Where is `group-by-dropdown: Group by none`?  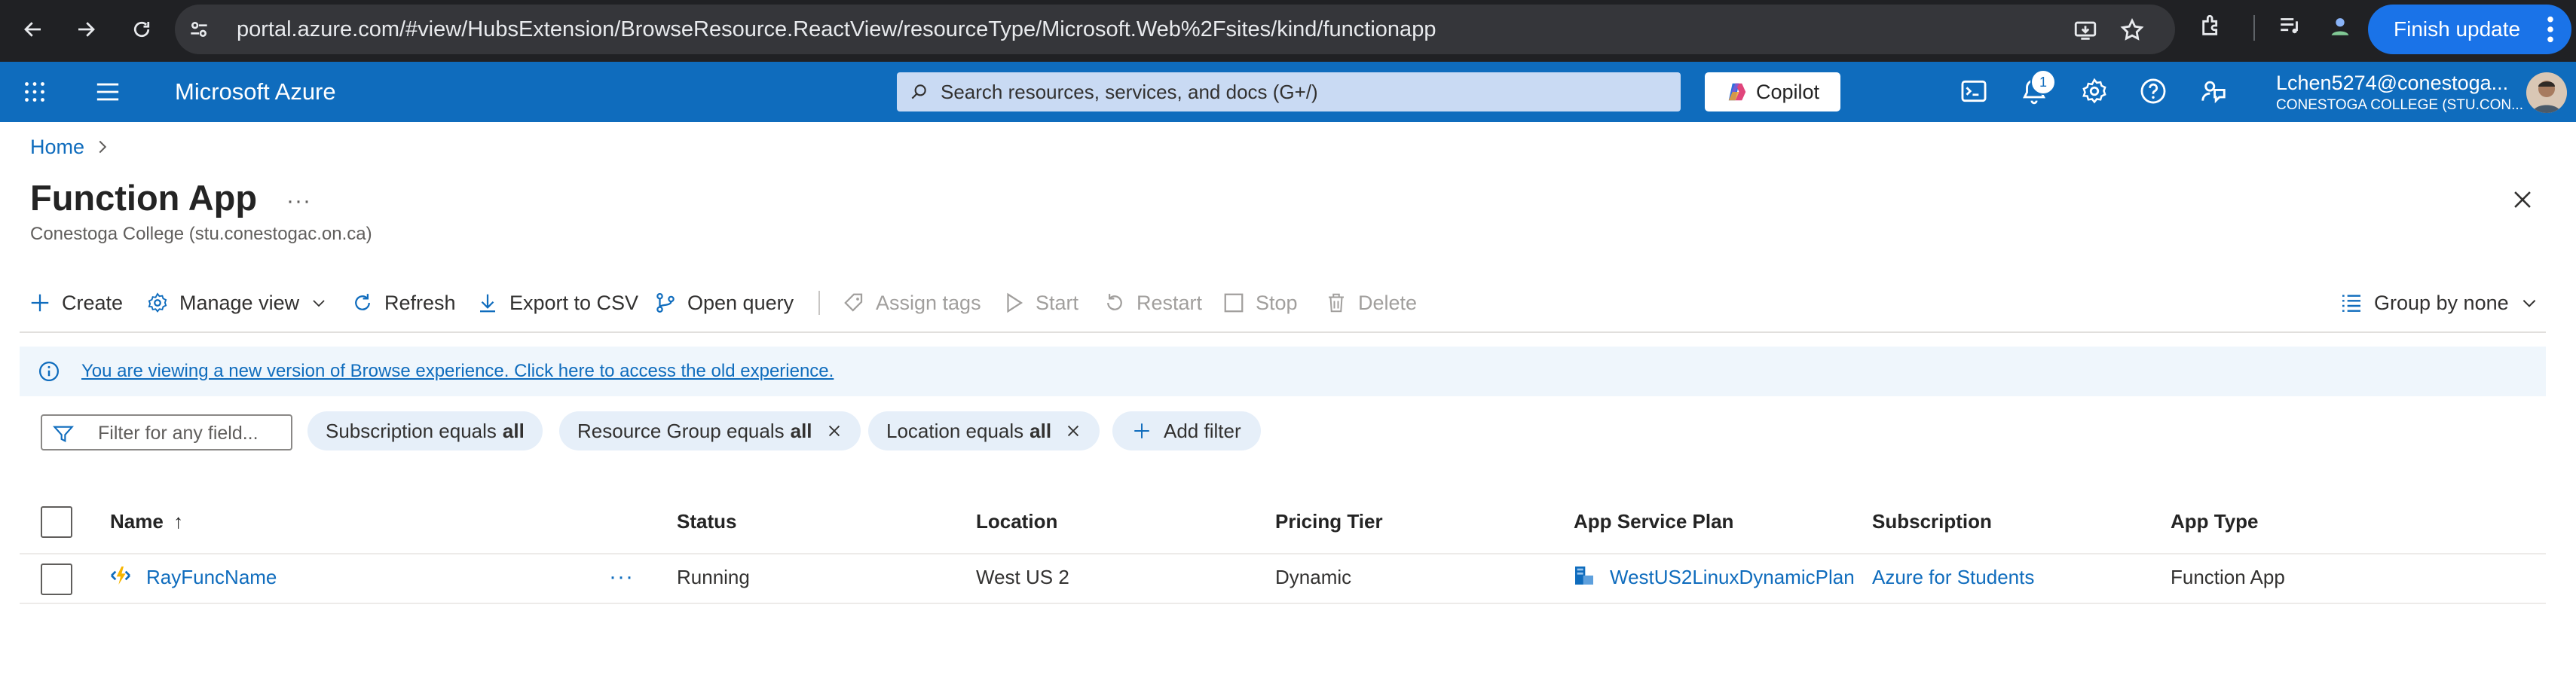 group-by-dropdown: Group by none is located at coordinates (2439, 302).